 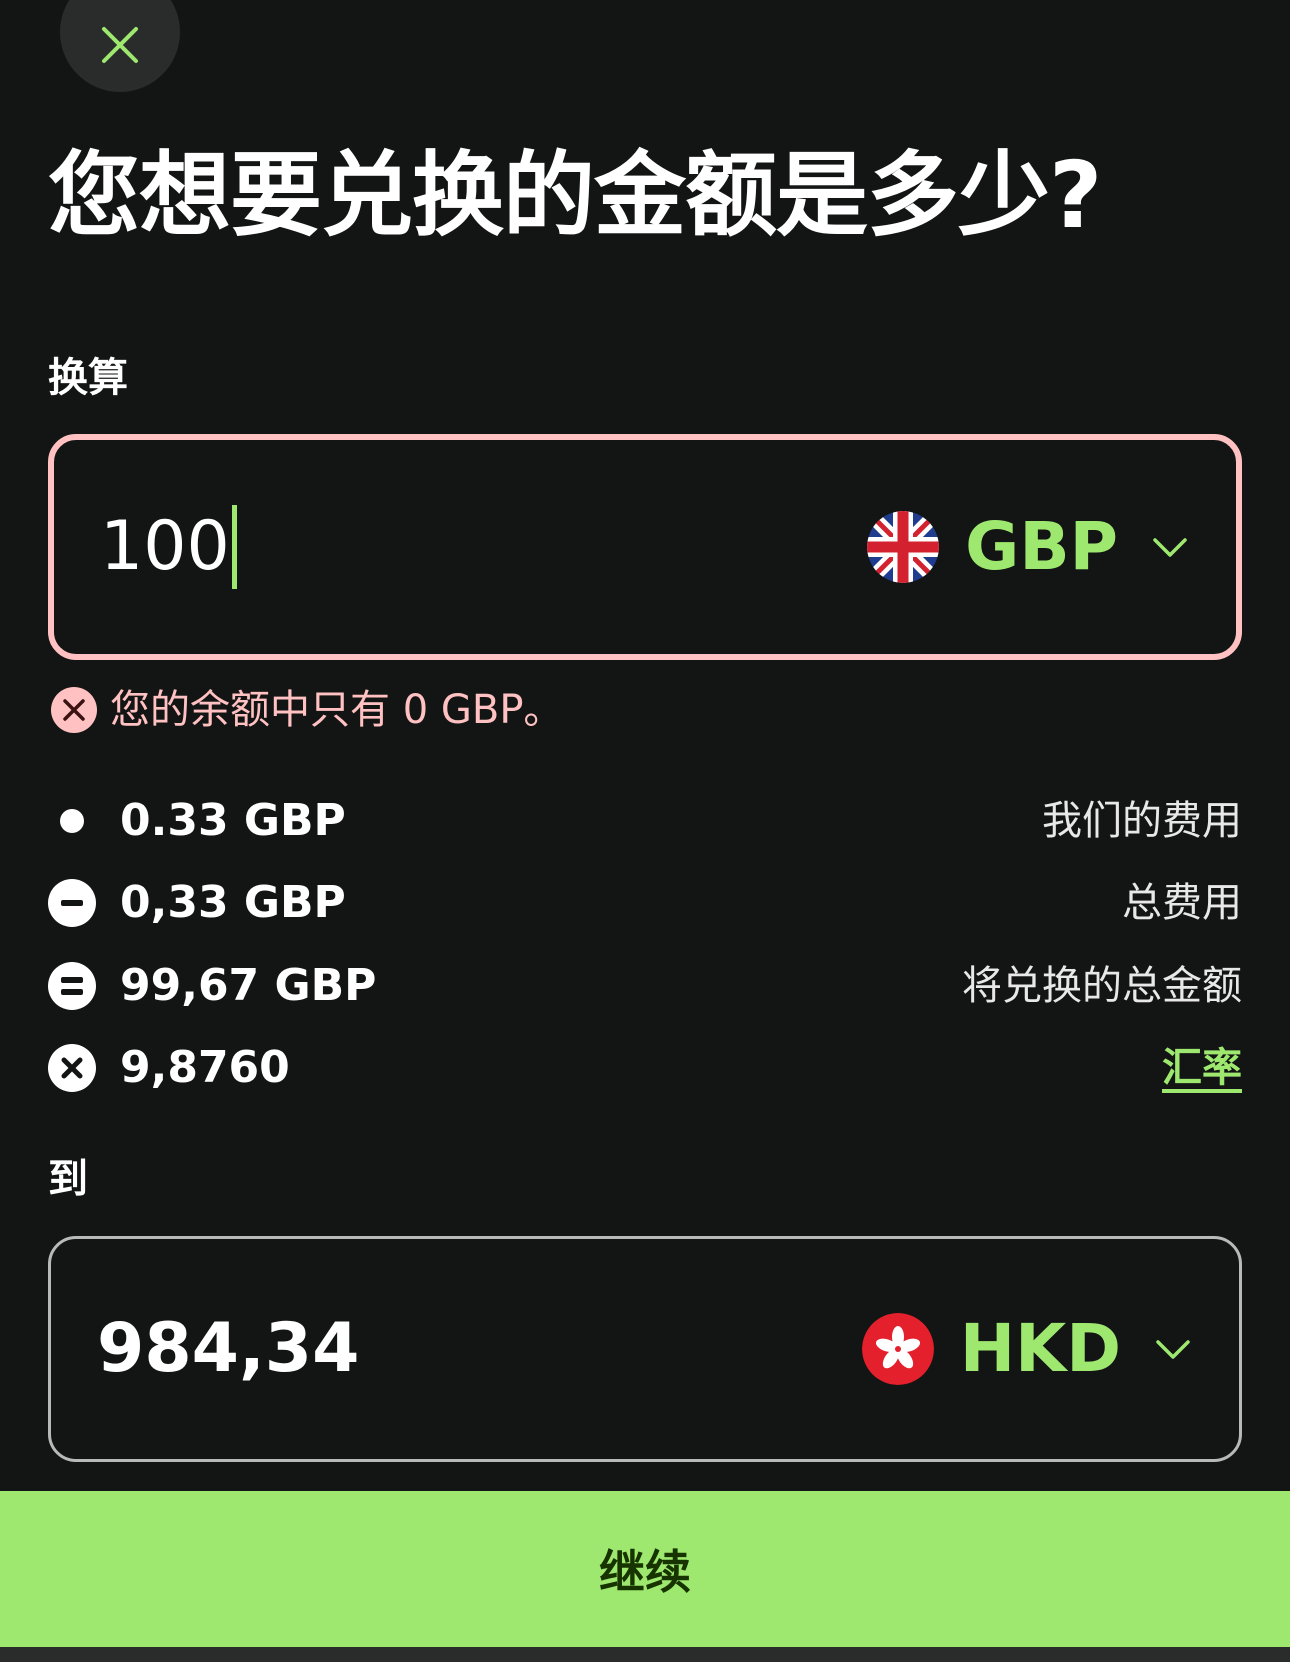 I want to click on from-amount-value: 100, so click(x=168, y=547).